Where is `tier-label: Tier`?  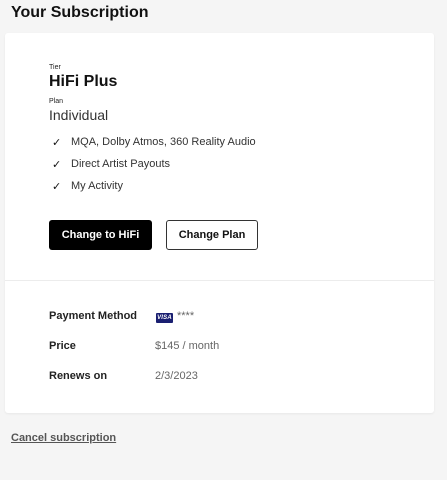 tier-label: Tier is located at coordinates (55, 67).